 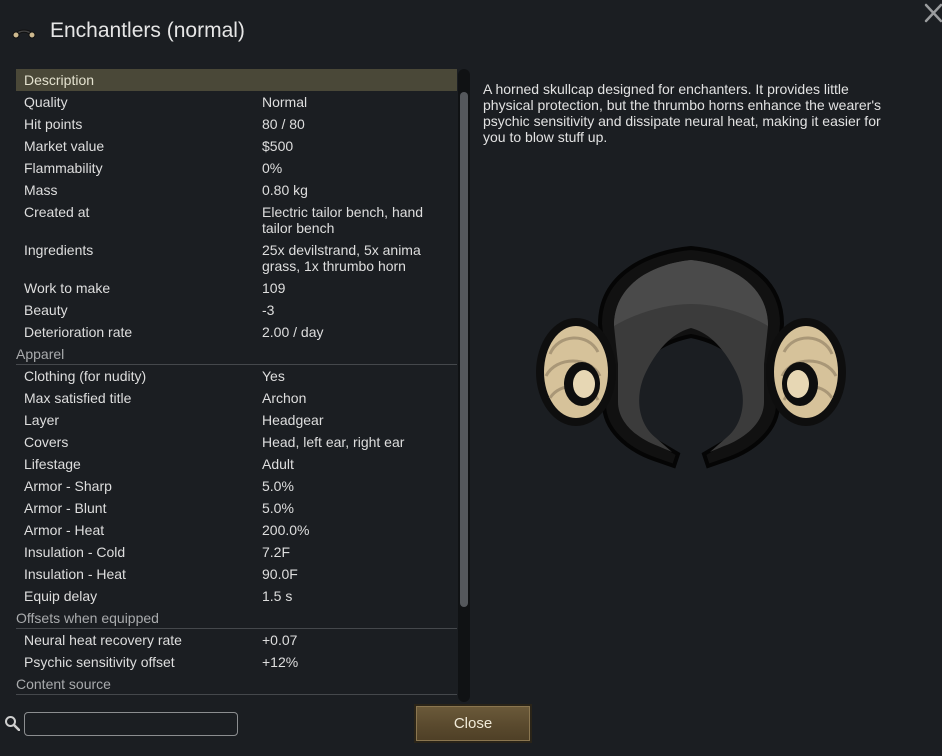 I want to click on stat-label: Beauty, so click(x=46, y=310).